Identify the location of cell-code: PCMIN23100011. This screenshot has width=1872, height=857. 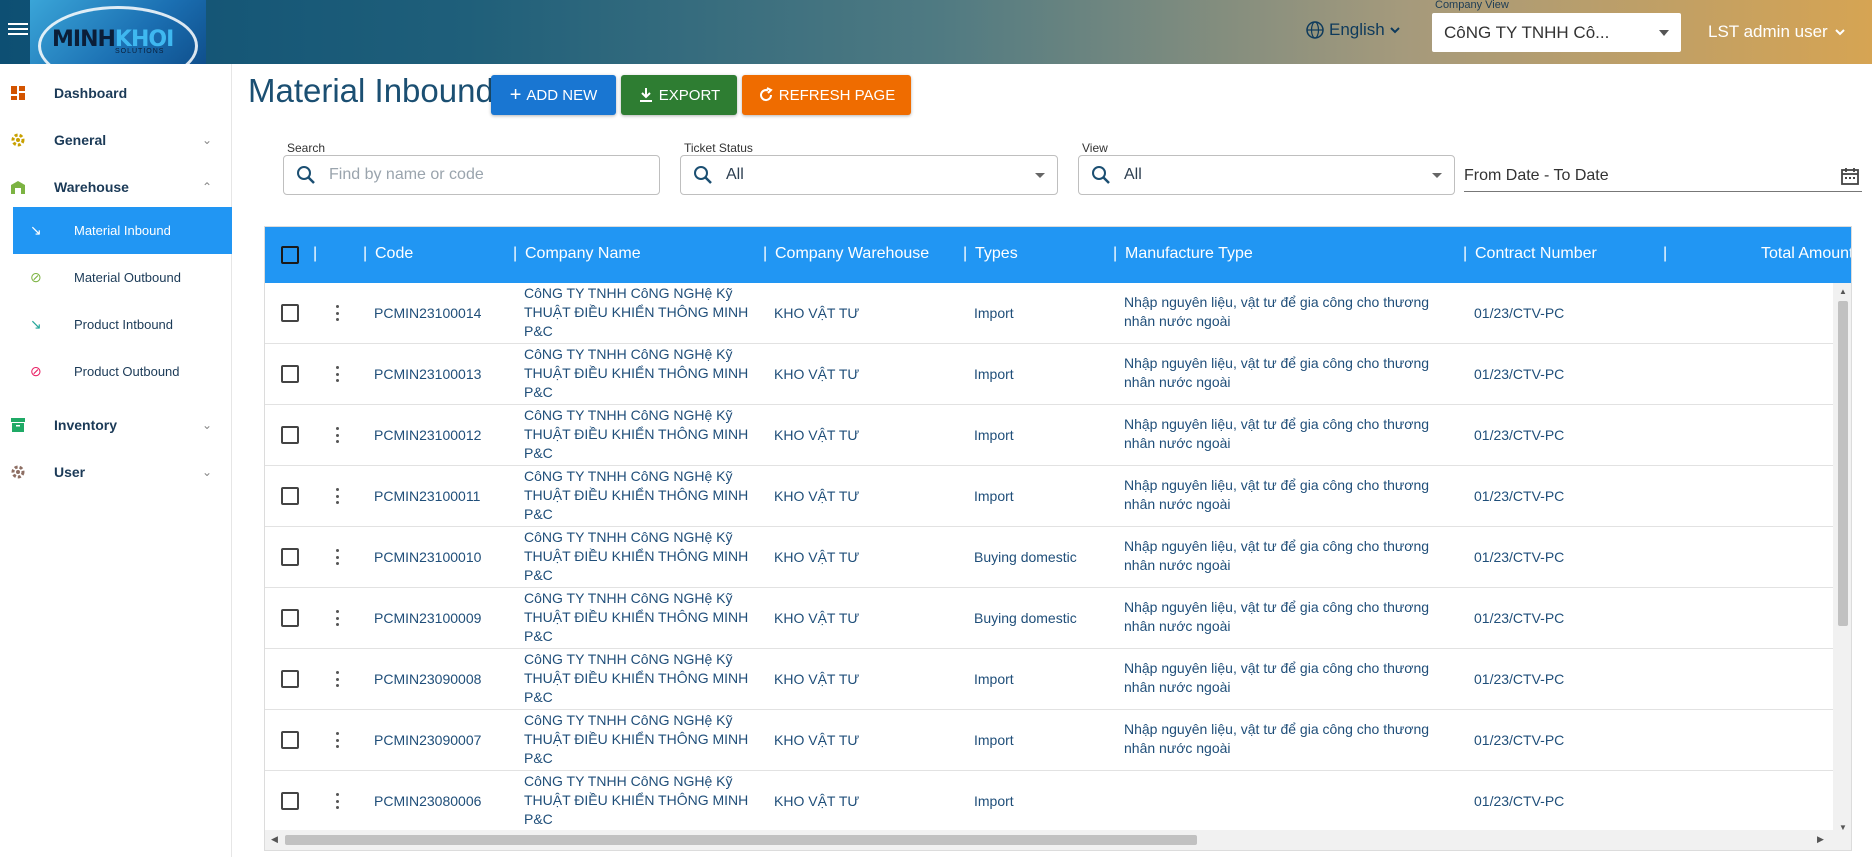
(427, 496).